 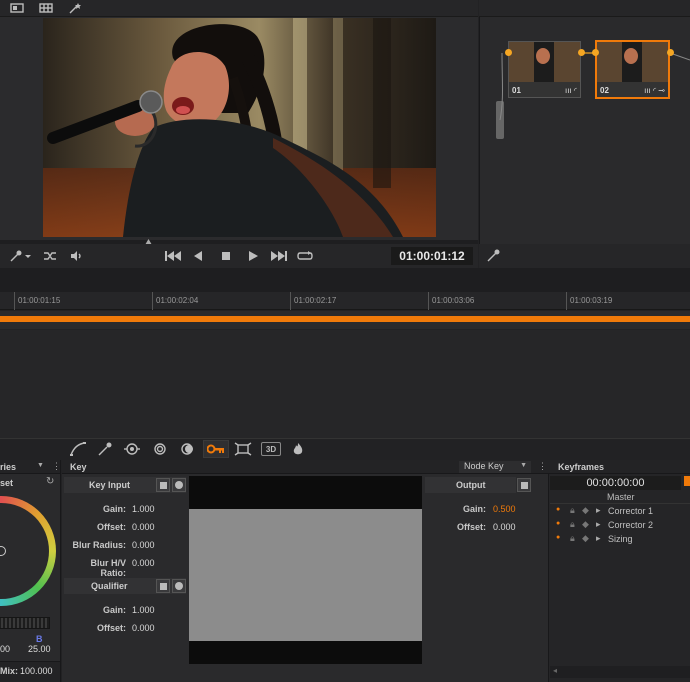 What do you see at coordinates (108, 568) in the screenshot?
I see `key-input-blur-ratio-label: Blur H/V Ratio:` at bounding box center [108, 568].